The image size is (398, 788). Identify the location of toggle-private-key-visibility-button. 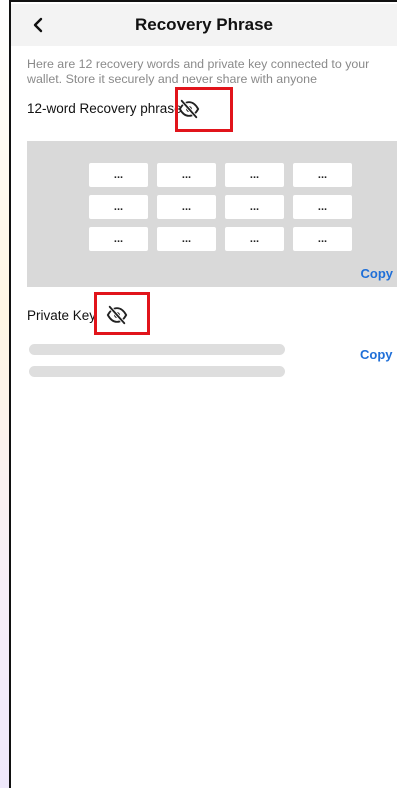
(117, 315).